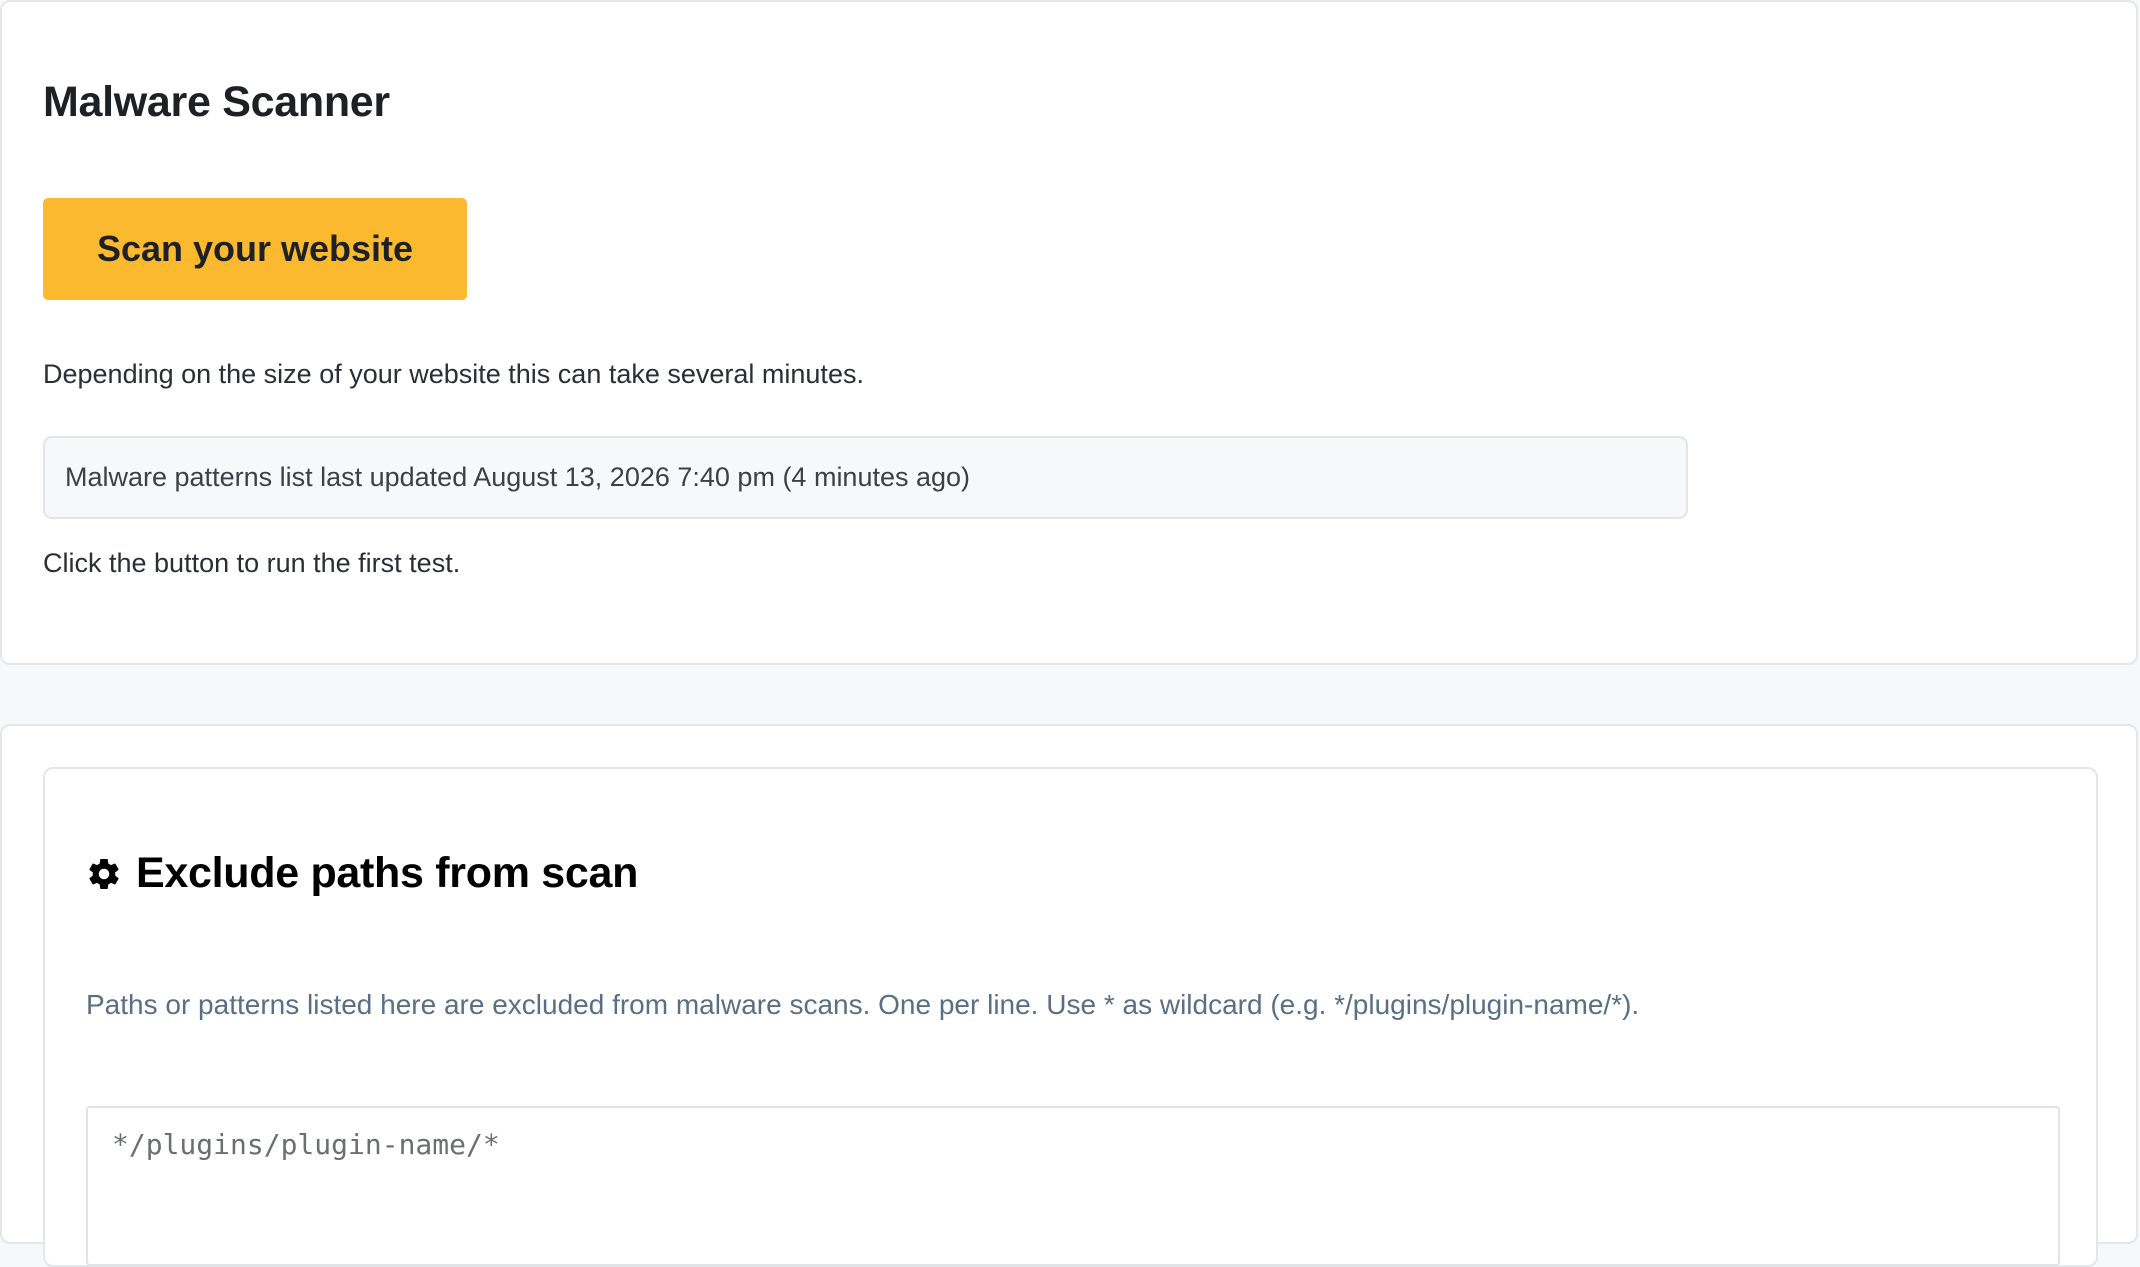 Image resolution: width=2140 pixels, height=1267 pixels. What do you see at coordinates (387, 873) in the screenshot?
I see `exclude-paths-title: Exclude paths from scan` at bounding box center [387, 873].